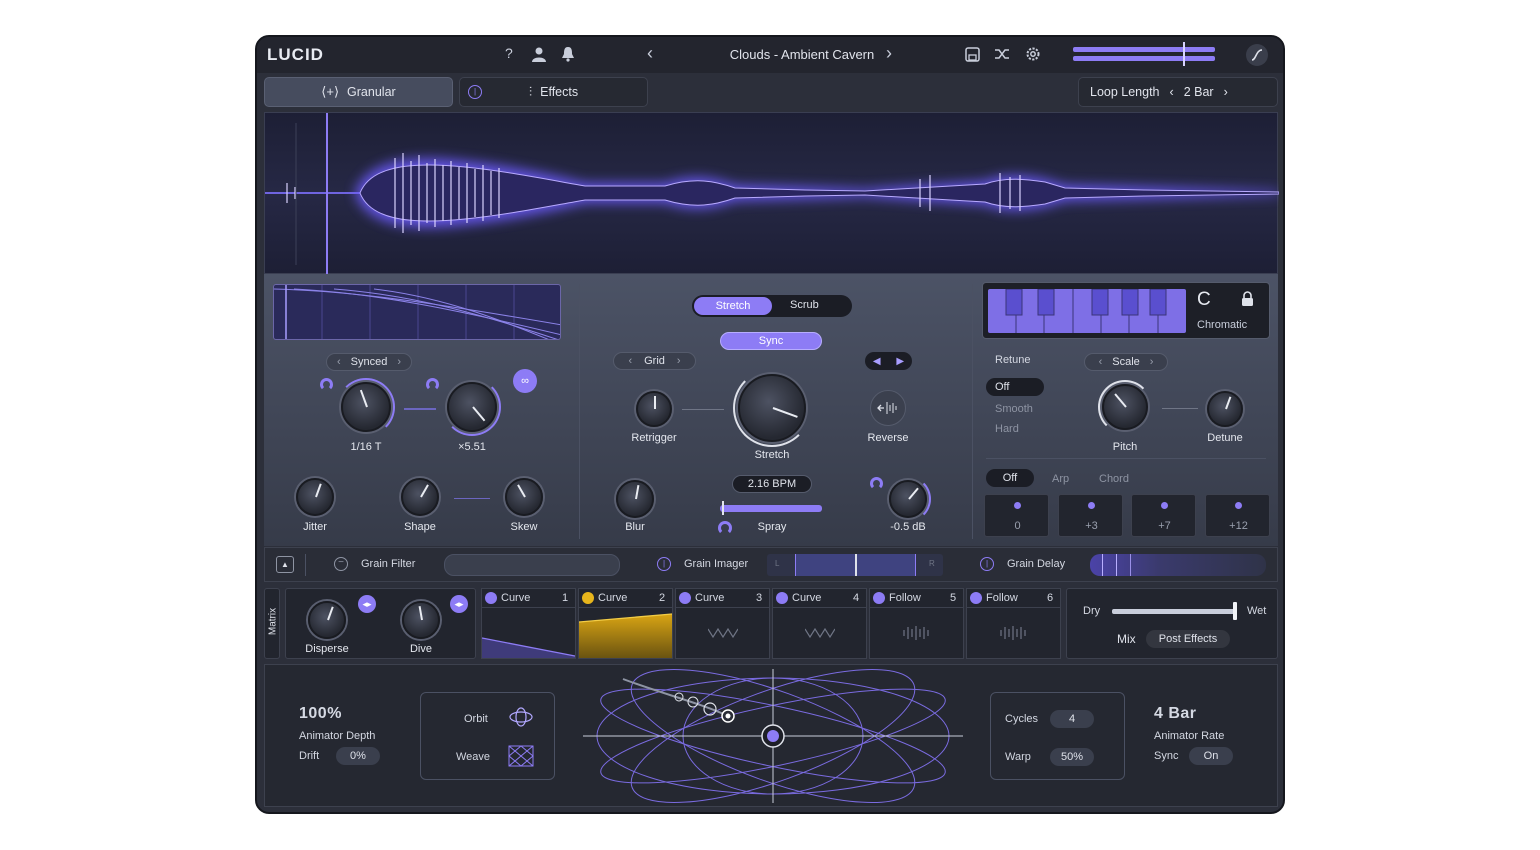 This screenshot has height=850, width=1540. I want to click on shape-knob, so click(420, 497).